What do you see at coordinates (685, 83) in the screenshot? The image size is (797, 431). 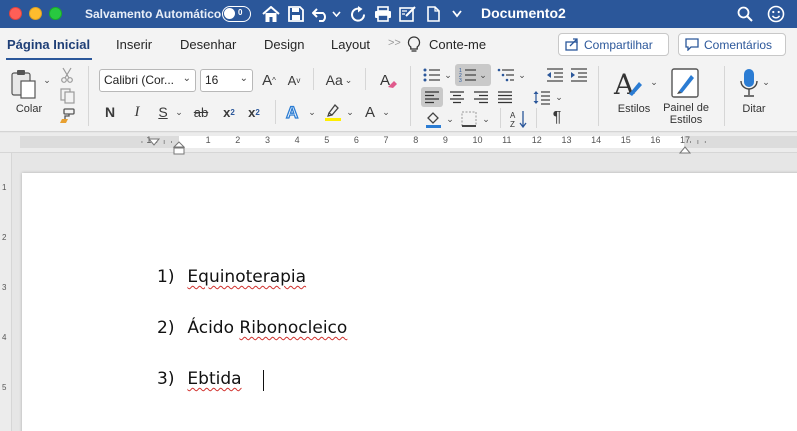 I see `styles-pane-icon` at bounding box center [685, 83].